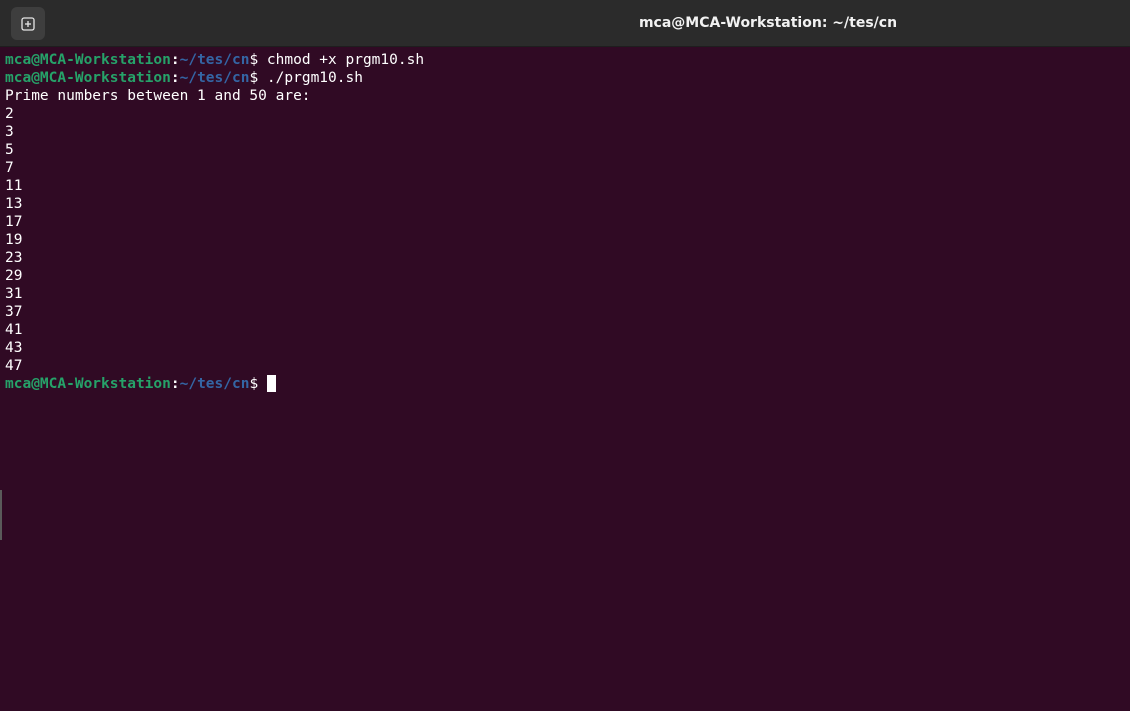 This screenshot has width=1130, height=711. I want to click on output-line: 43, so click(14, 348).